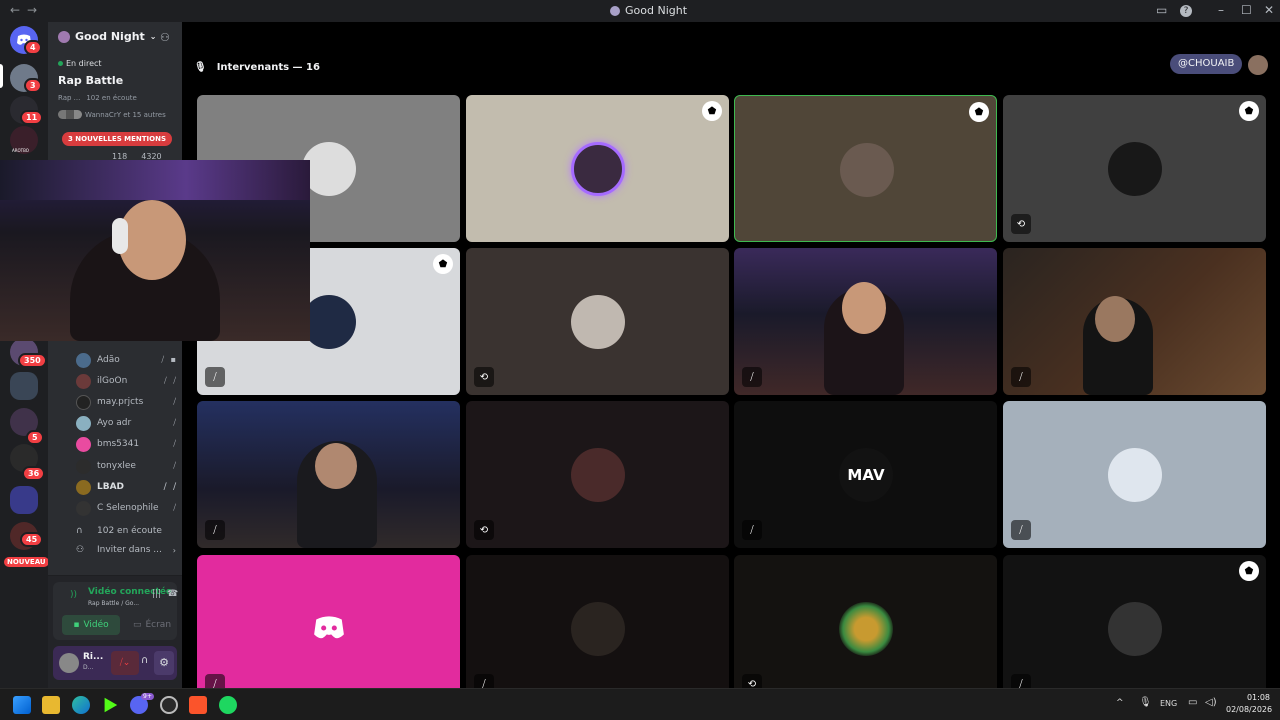  Describe the element at coordinates (1134, 168) in the screenshot. I see `participant-tile: ⬟ ⟲` at that location.